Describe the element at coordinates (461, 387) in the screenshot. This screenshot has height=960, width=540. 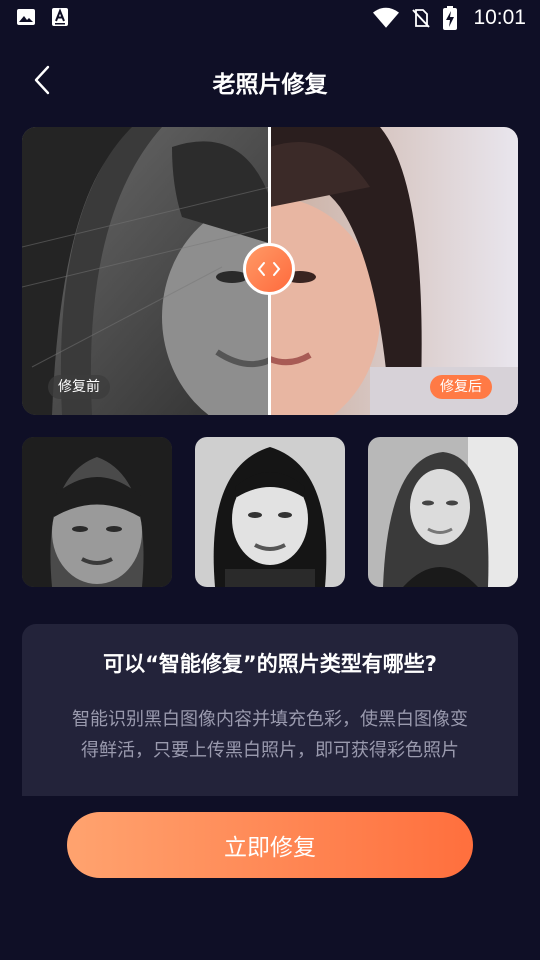
I see `after-label: 修复后` at that location.